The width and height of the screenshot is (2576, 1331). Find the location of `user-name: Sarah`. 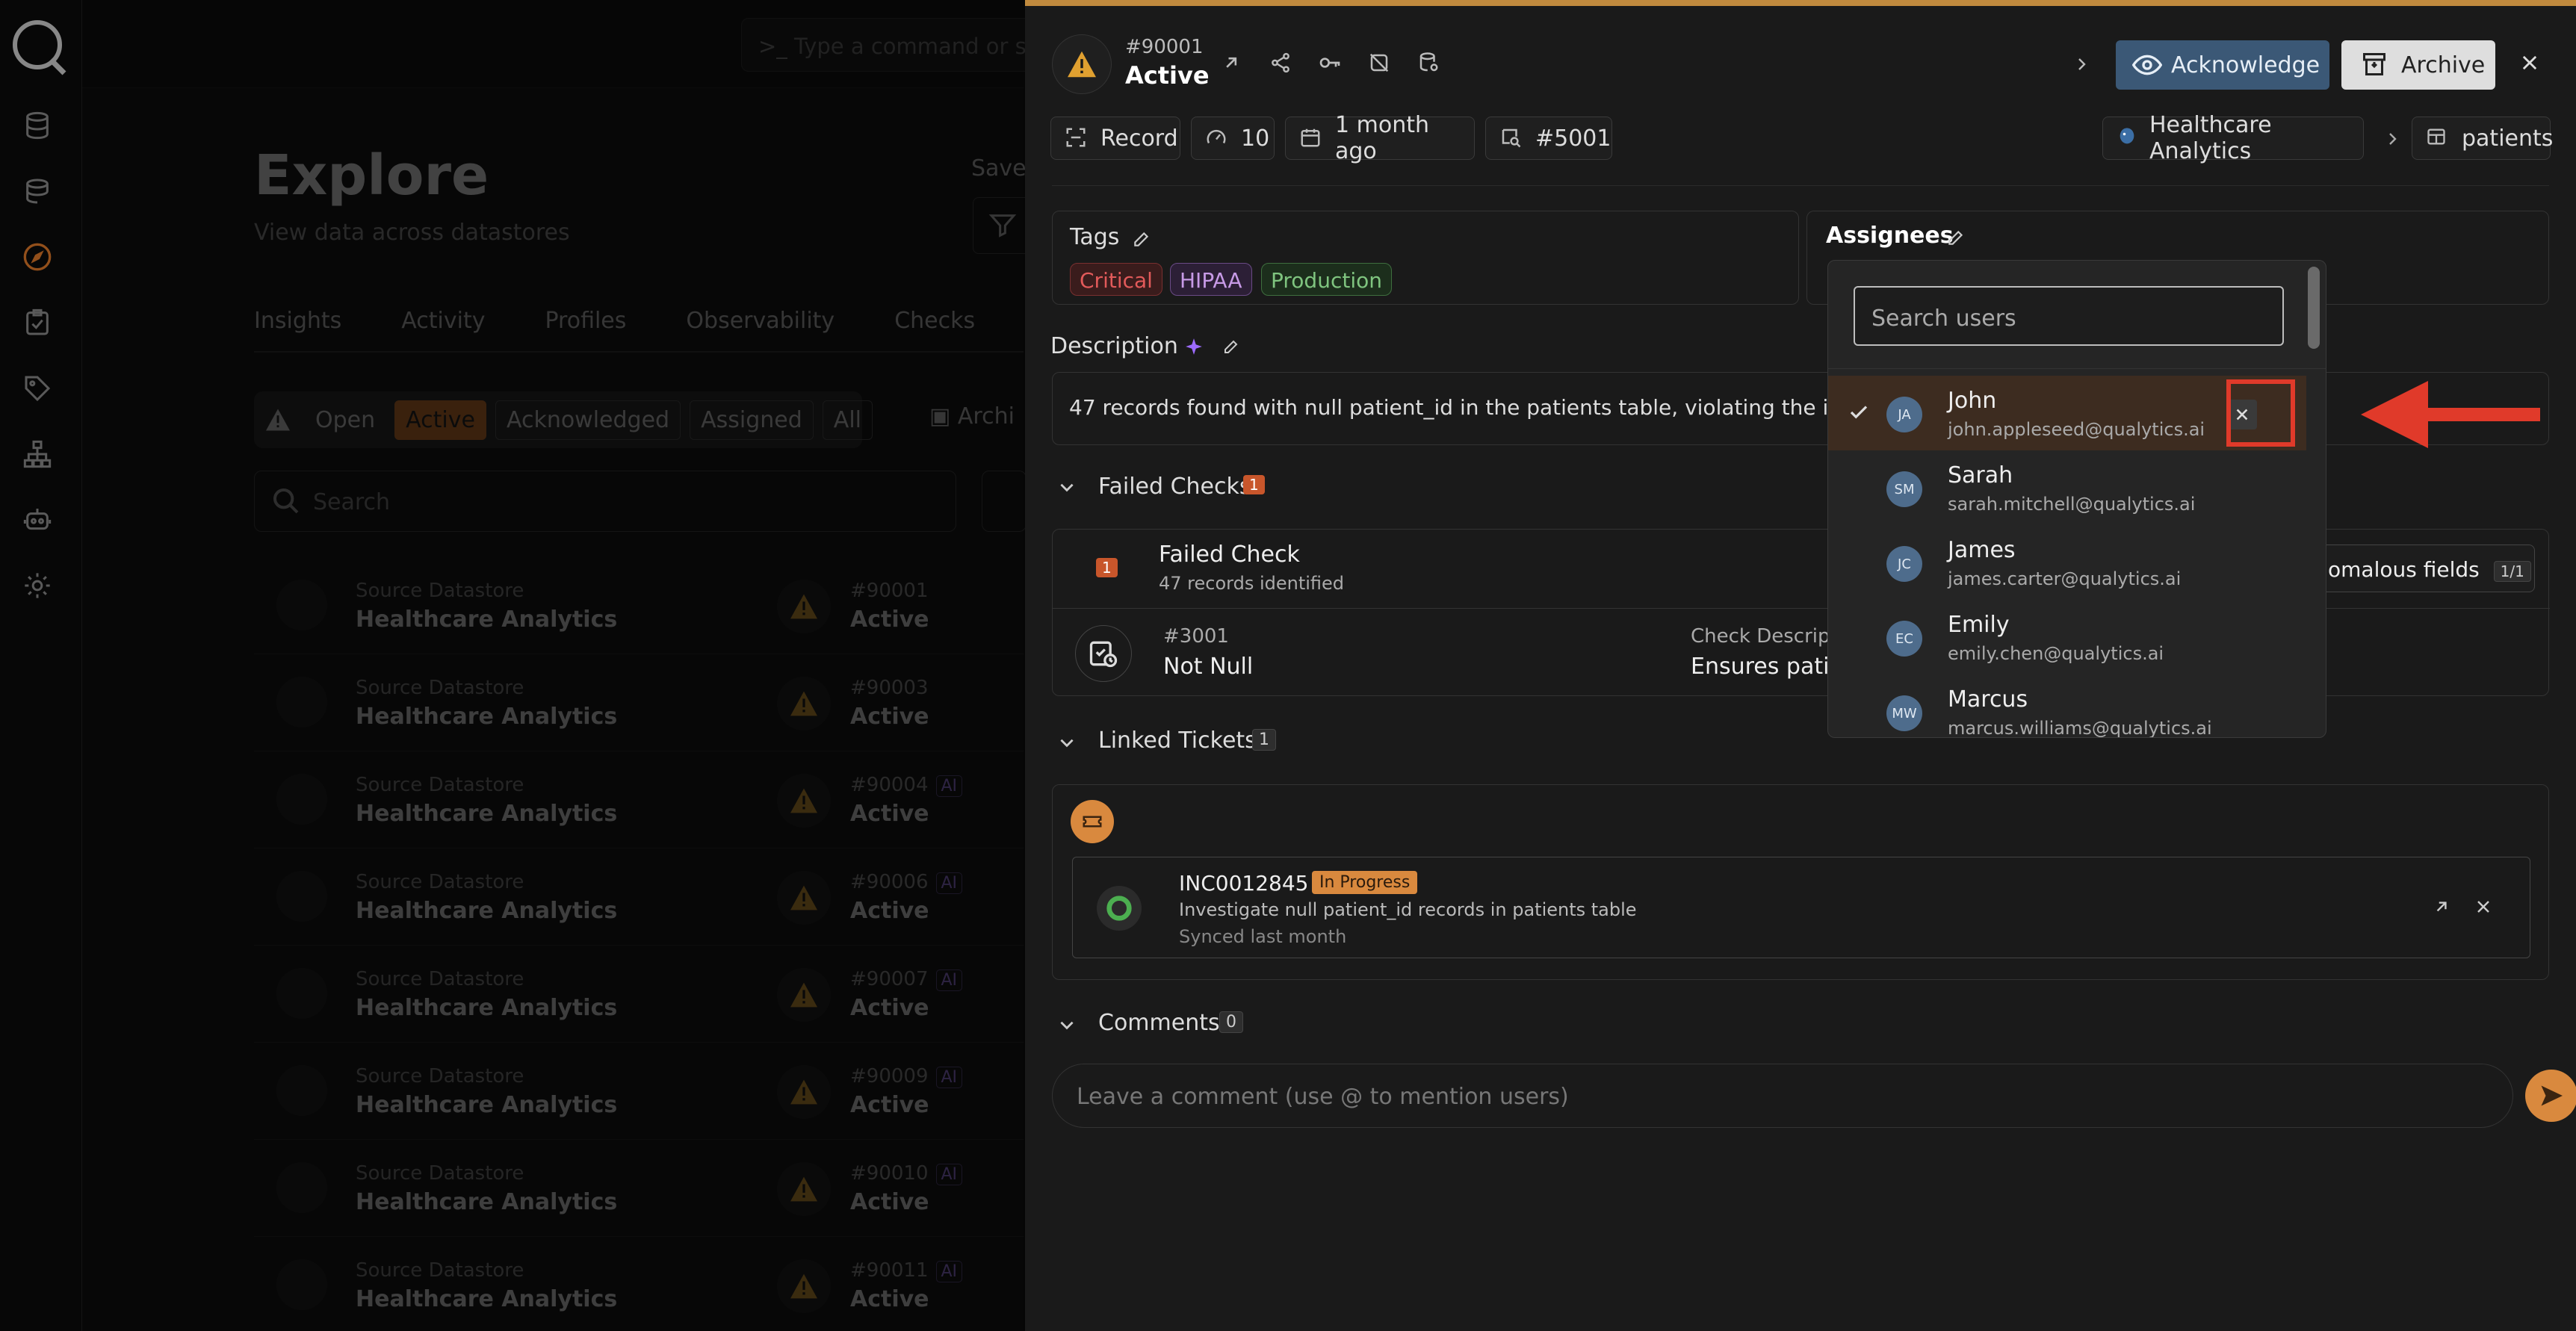

user-name: Sarah is located at coordinates (1980, 475).